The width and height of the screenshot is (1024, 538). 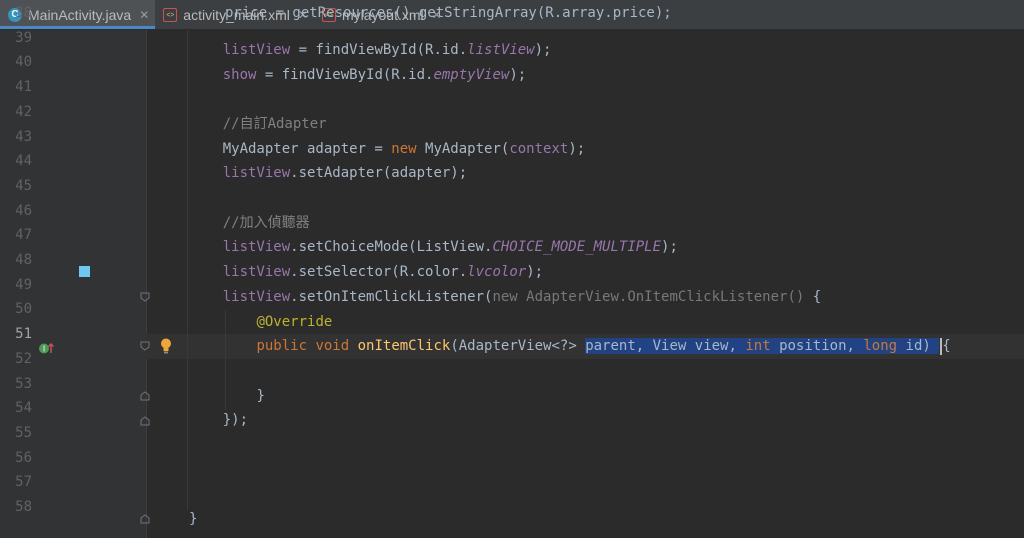 I want to click on code-line-48: listView.setSelector(R.color.lvcolor);, so click(x=366, y=272).